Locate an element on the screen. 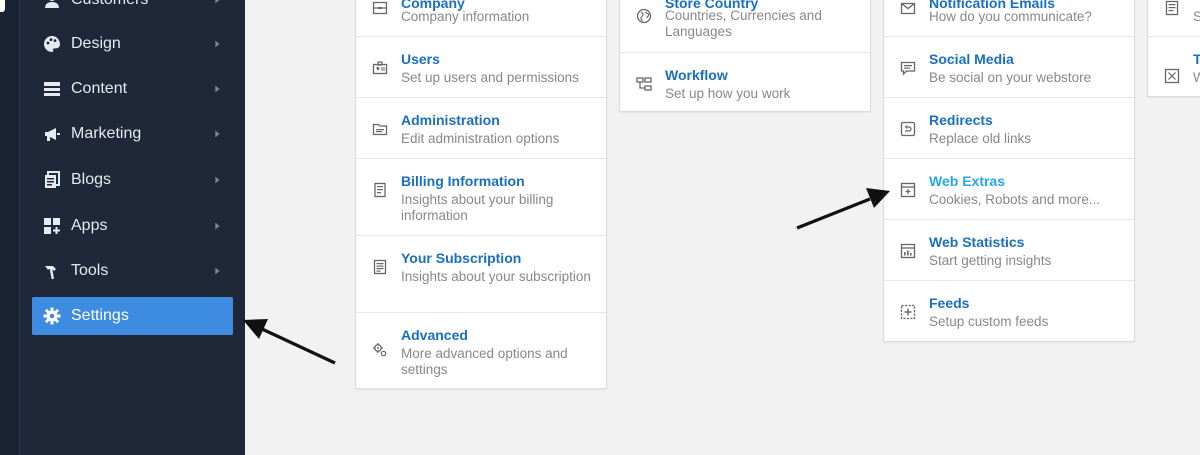 The image size is (1200, 455). sidebar-notch is located at coordinates (2, 6).